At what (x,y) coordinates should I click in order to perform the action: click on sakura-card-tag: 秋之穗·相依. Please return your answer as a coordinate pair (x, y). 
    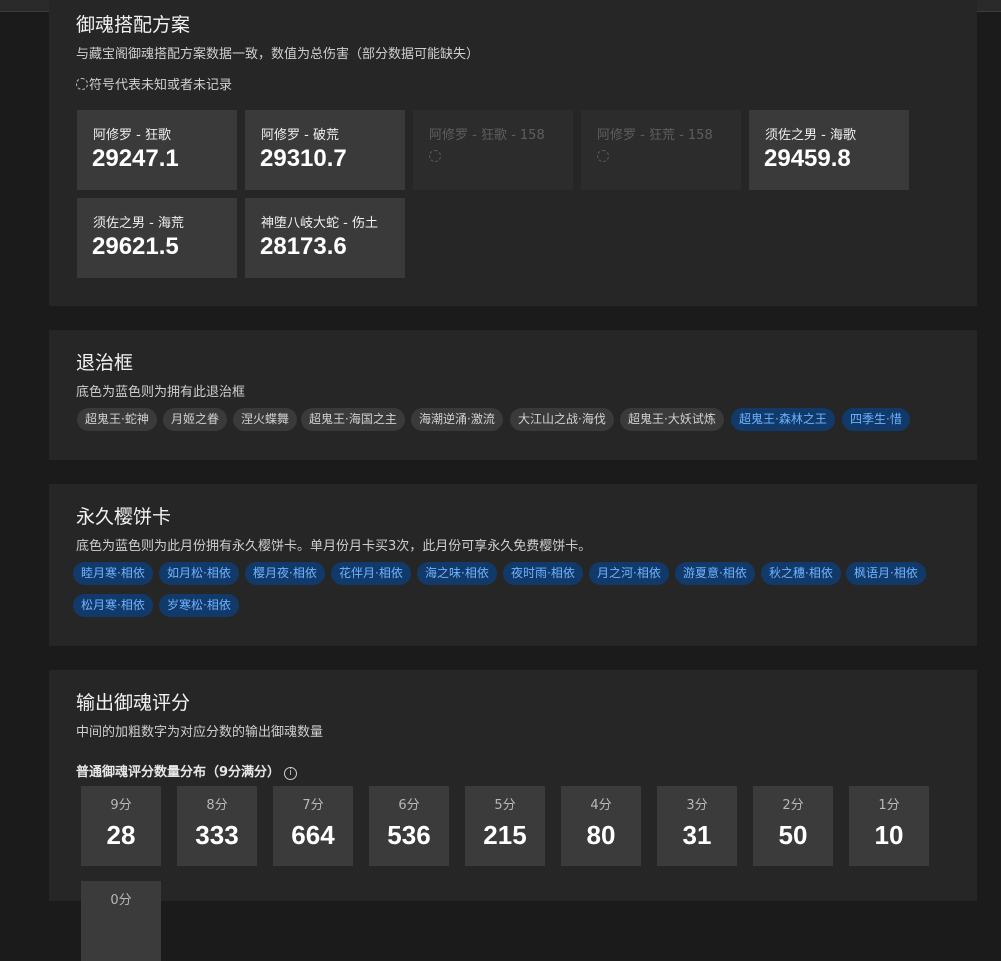
    Looking at the image, I should click on (801, 573).